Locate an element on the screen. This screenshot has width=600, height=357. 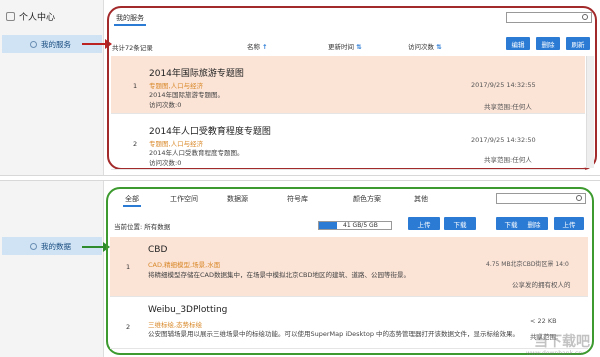
row-title: 2014年国际旅游专题图 is located at coordinates (196, 72).